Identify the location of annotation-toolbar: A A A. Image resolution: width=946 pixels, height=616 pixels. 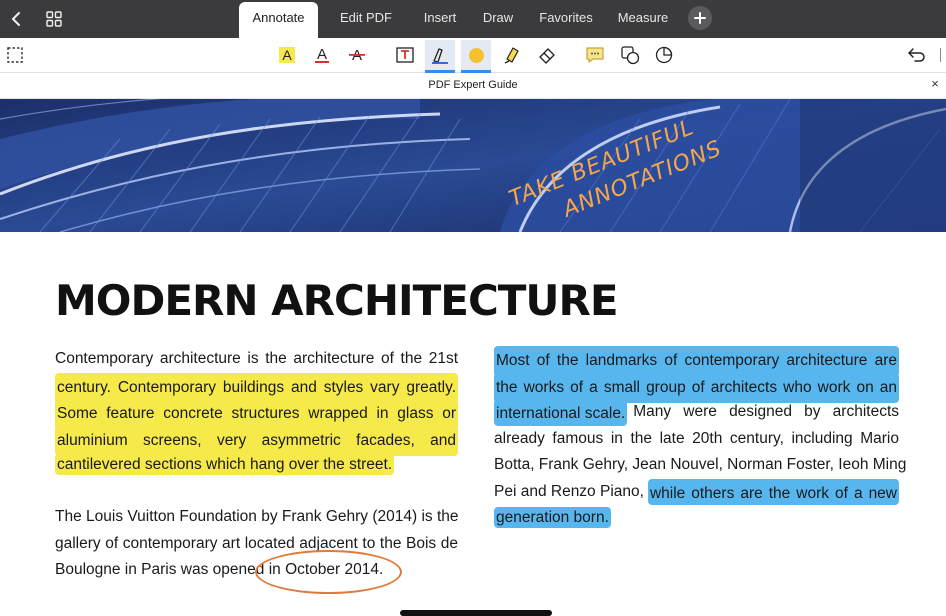
(473, 55).